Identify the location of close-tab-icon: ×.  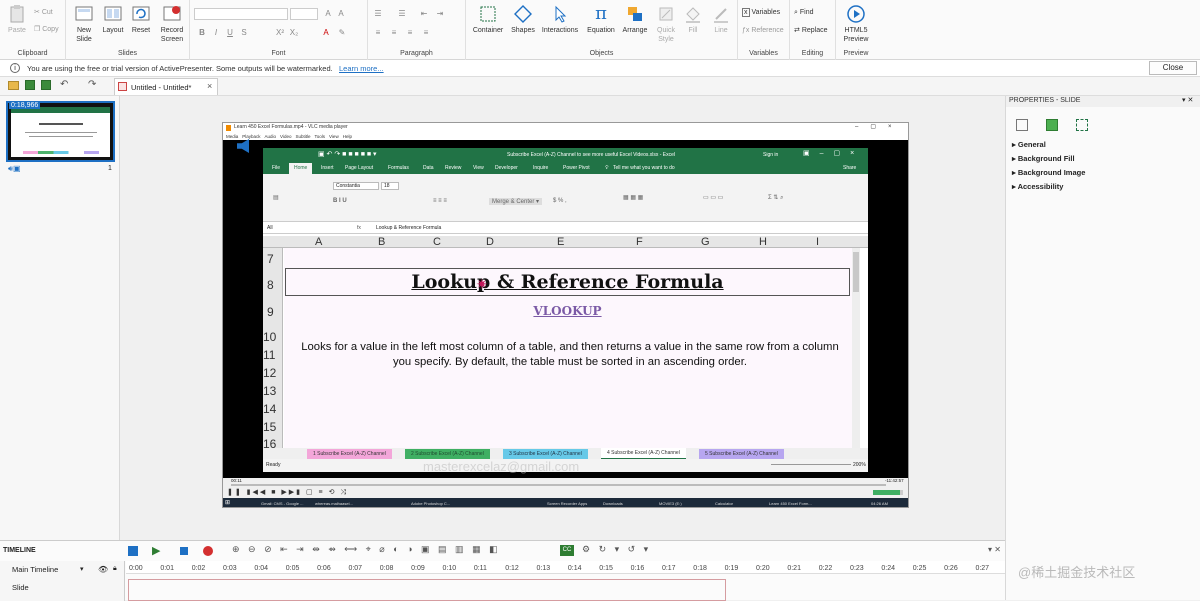
(209, 86).